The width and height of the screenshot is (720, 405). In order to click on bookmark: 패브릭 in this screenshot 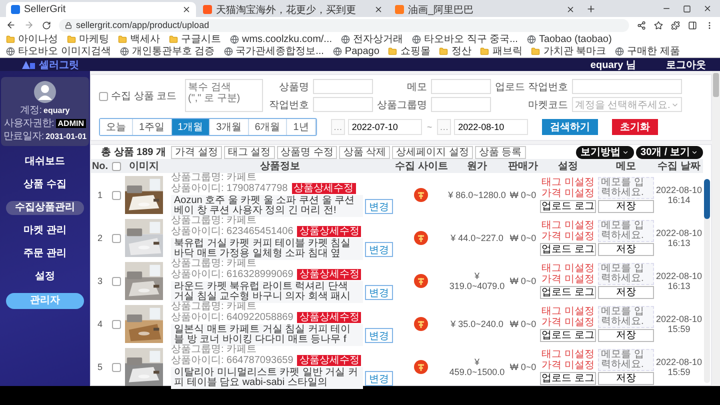, I will do `click(501, 51)`.